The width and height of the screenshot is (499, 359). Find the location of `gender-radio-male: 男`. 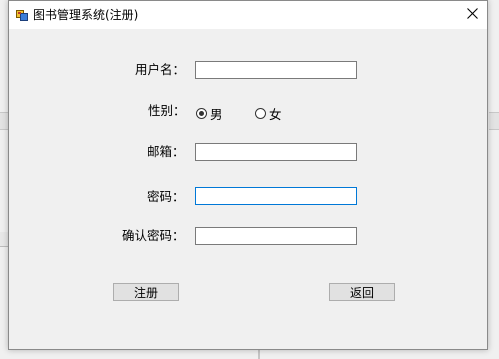

gender-radio-male: 男 is located at coordinates (209, 113).